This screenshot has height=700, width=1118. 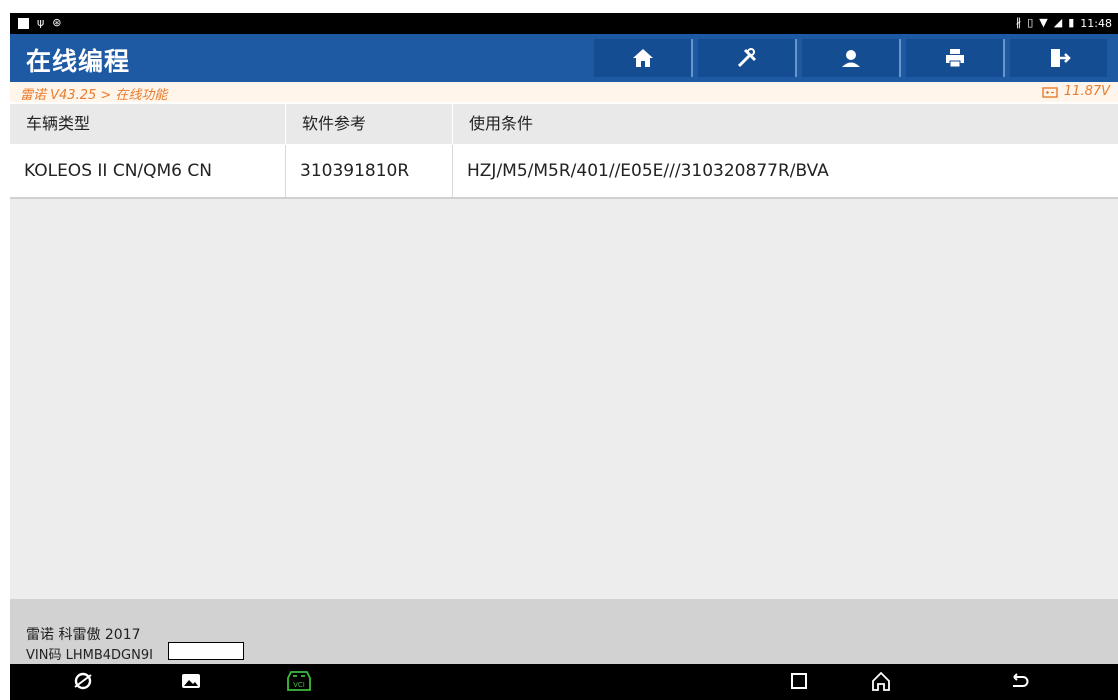 I want to click on status-right: ∦ ▯ ▼ ◢ ▮ 11:48, so click(x=1064, y=23).